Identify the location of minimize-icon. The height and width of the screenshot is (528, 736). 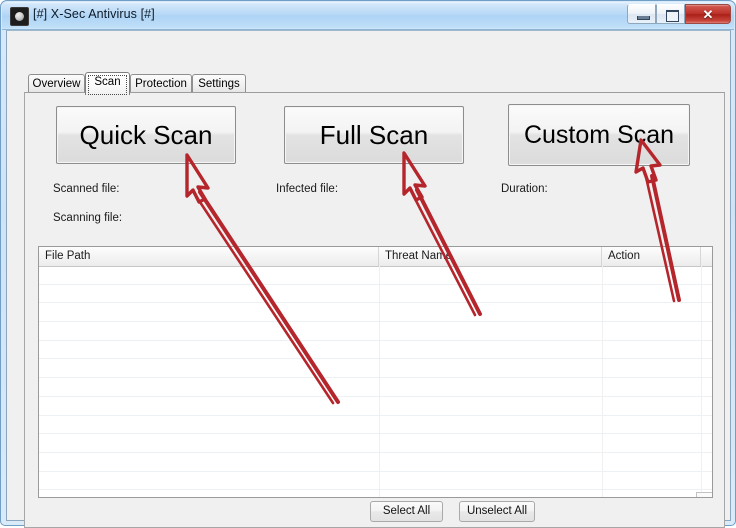
(643, 18).